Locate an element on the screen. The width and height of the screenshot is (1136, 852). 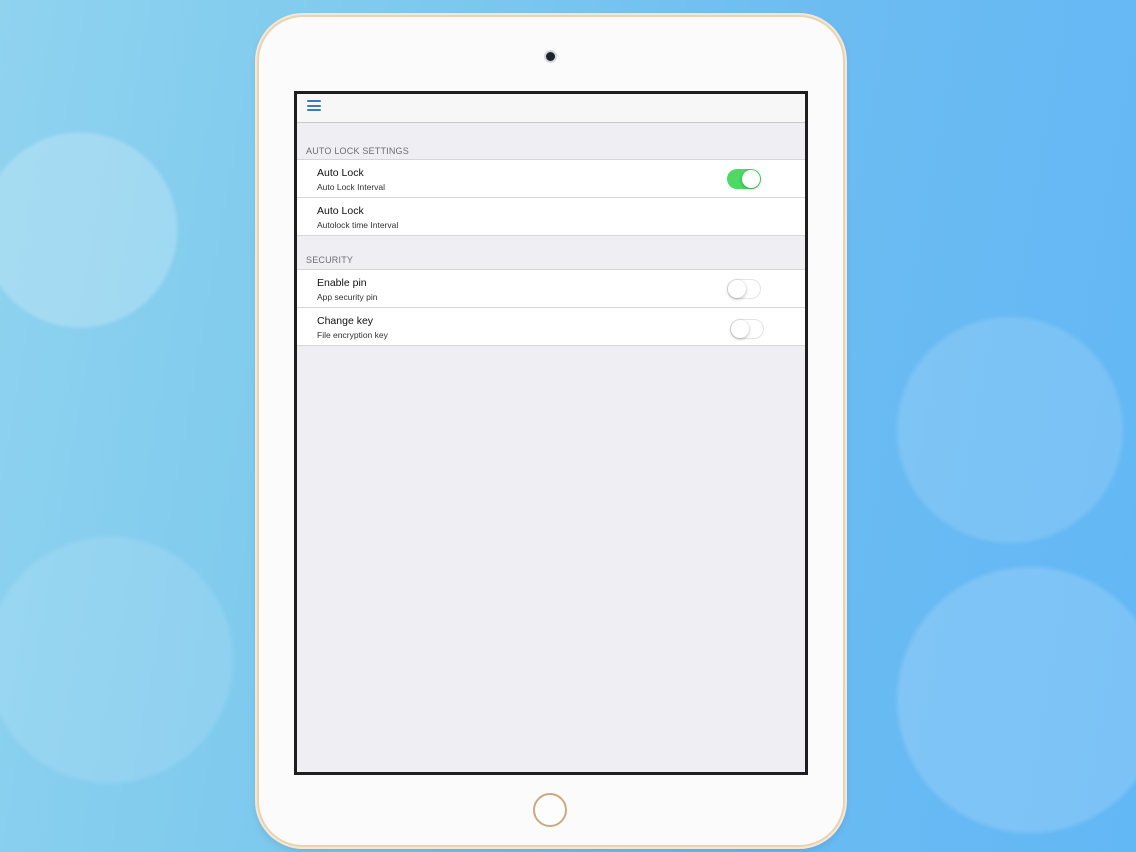
hamburger-menu-icon is located at coordinates (314, 105).